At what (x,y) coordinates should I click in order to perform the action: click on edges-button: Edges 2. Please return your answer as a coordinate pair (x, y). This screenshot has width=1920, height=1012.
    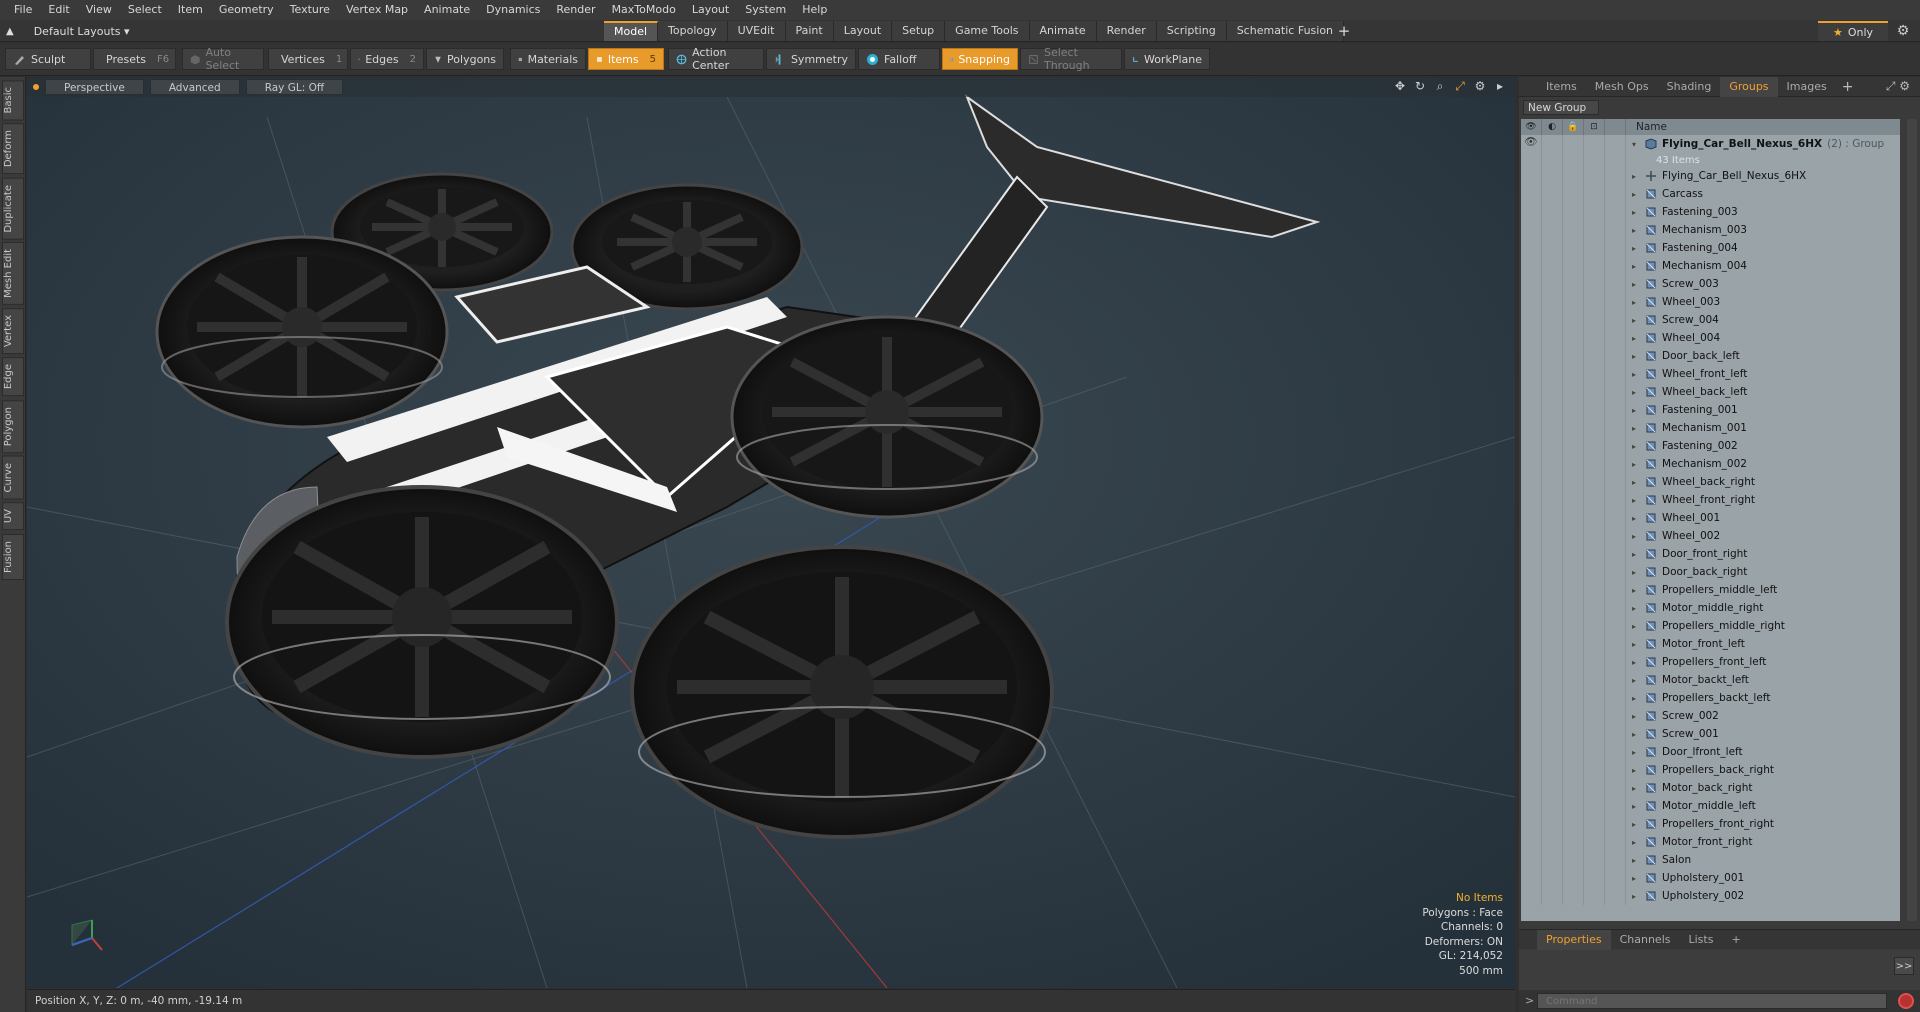
    Looking at the image, I should click on (387, 59).